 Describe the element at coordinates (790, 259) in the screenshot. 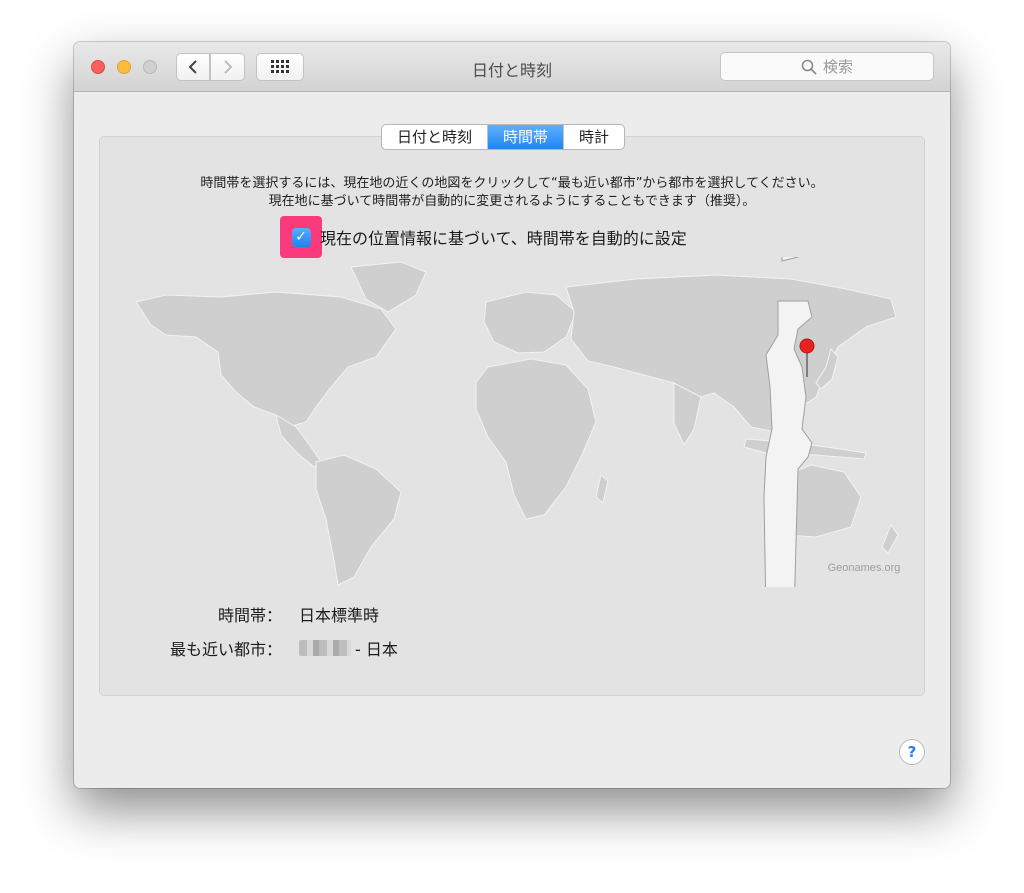

I see `map-highlight-top` at that location.